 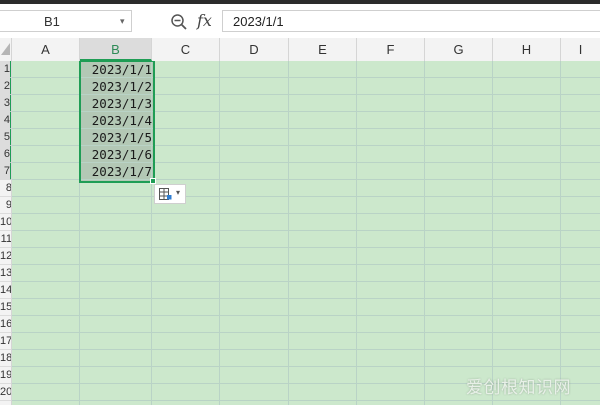 What do you see at coordinates (580, 49) in the screenshot?
I see `column-header-i: I` at bounding box center [580, 49].